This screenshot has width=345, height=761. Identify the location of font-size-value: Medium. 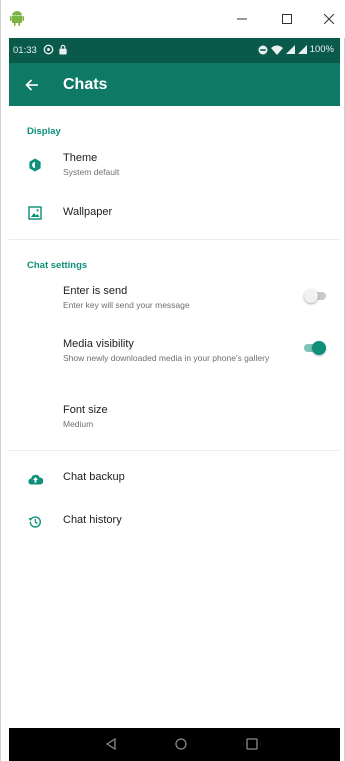
(78, 424).